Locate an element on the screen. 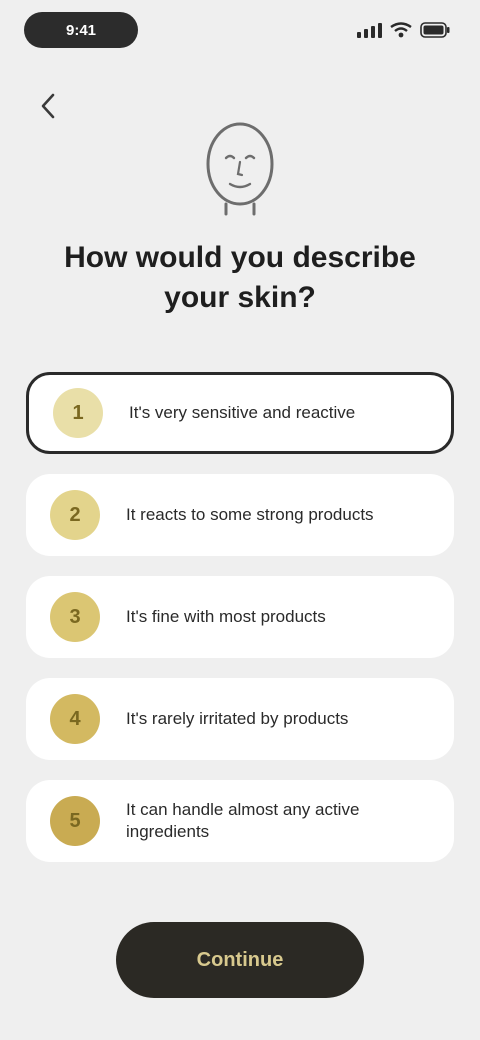 The width and height of the screenshot is (480, 1040). option-label: It's very sensitive and reactive is located at coordinates (242, 412).